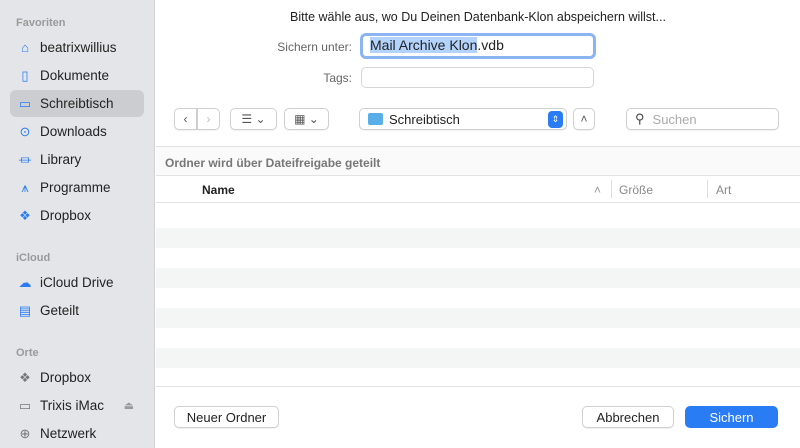  Describe the element at coordinates (478, 189) in the screenshot. I see `column-header: Name ˄ Größe Art` at that location.